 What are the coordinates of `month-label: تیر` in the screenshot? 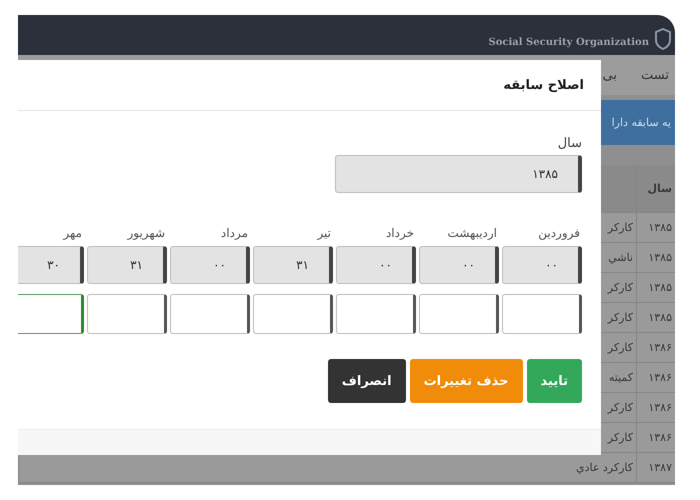 It's located at (324, 233).